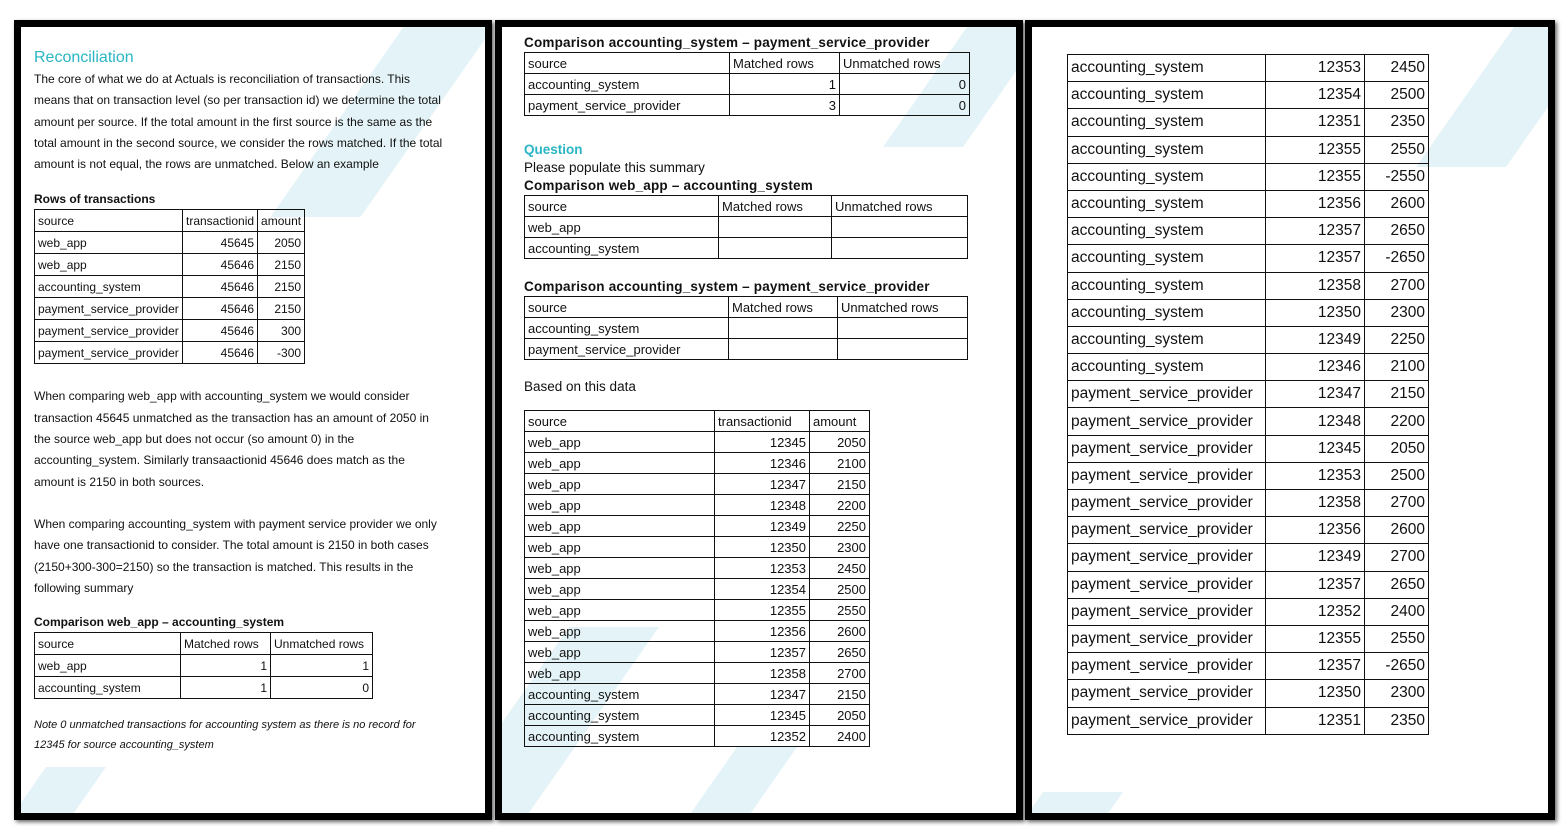 The image size is (1565, 827). What do you see at coordinates (203, 666) in the screenshot?
I see `table-row: web_app 1 1` at bounding box center [203, 666].